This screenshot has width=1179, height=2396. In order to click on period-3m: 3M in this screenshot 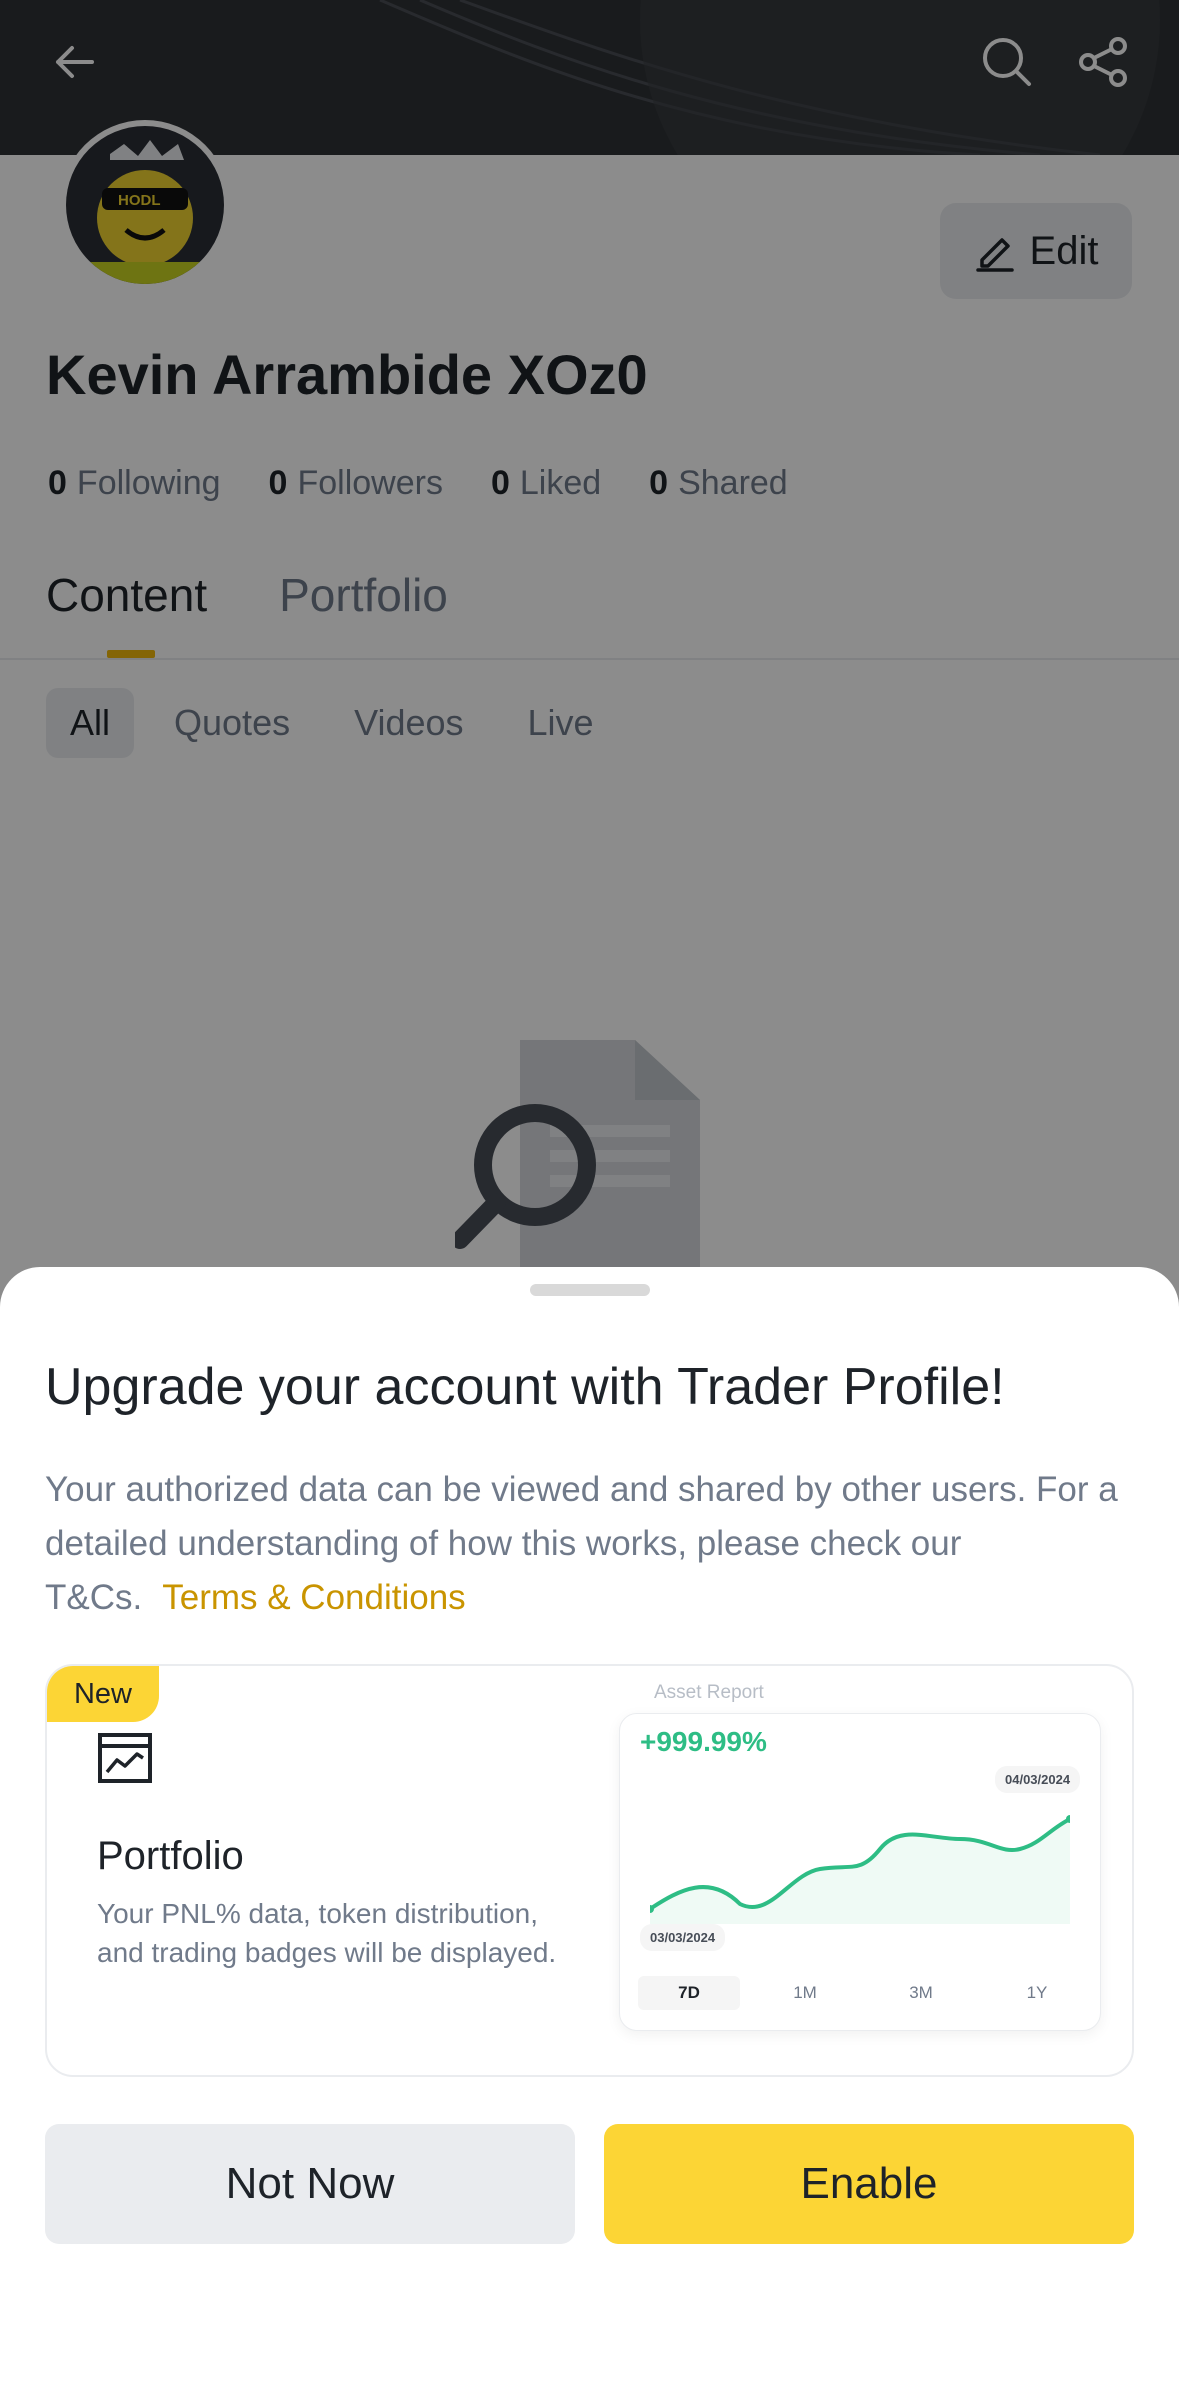, I will do `click(921, 1992)`.